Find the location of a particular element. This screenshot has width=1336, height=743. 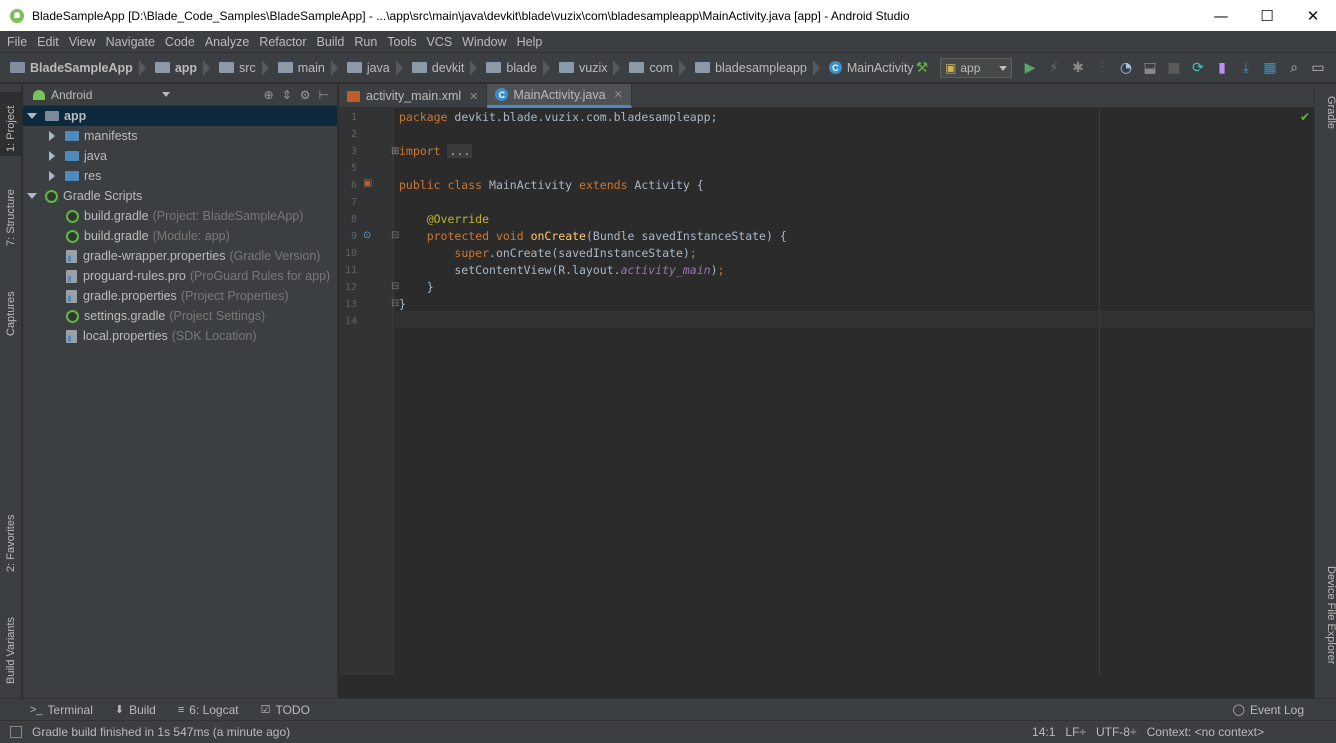

menu-build: Build is located at coordinates (331, 42).